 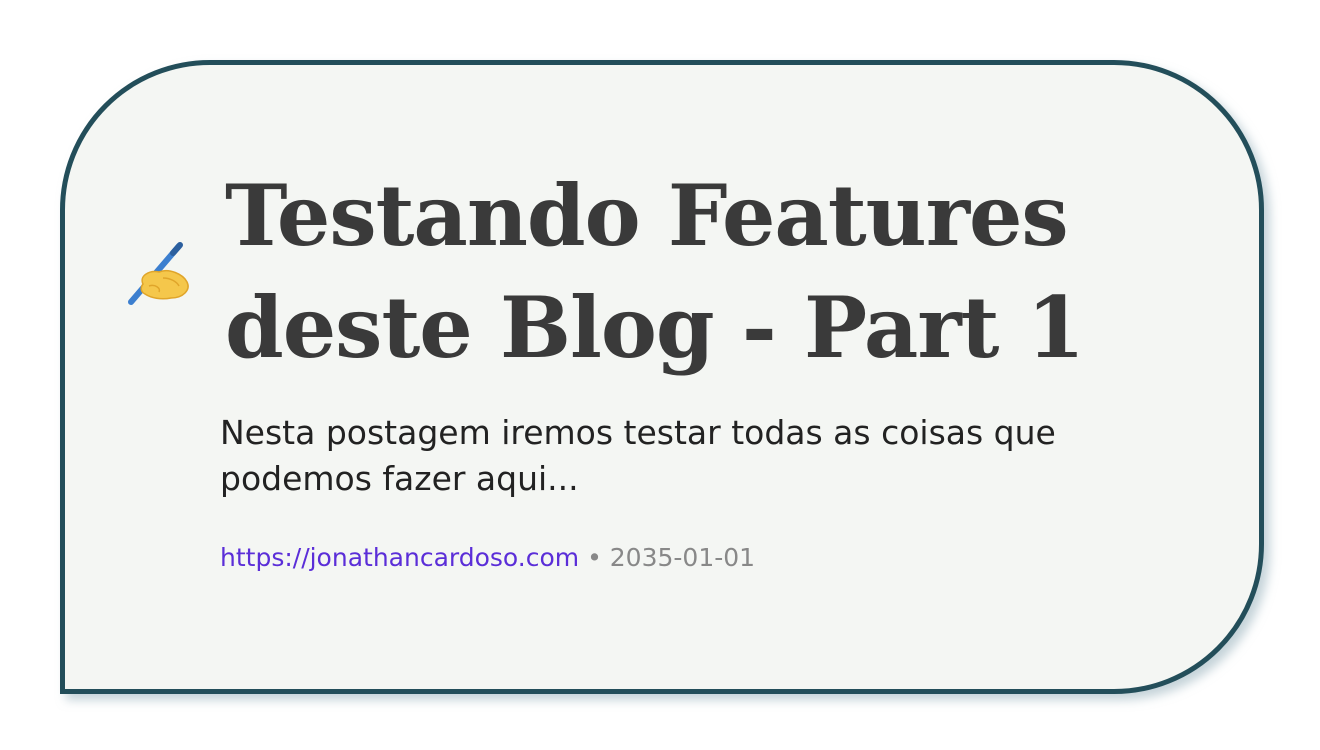 I want to click on post-url-link: https://jonathancardoso.com, so click(x=399, y=557).